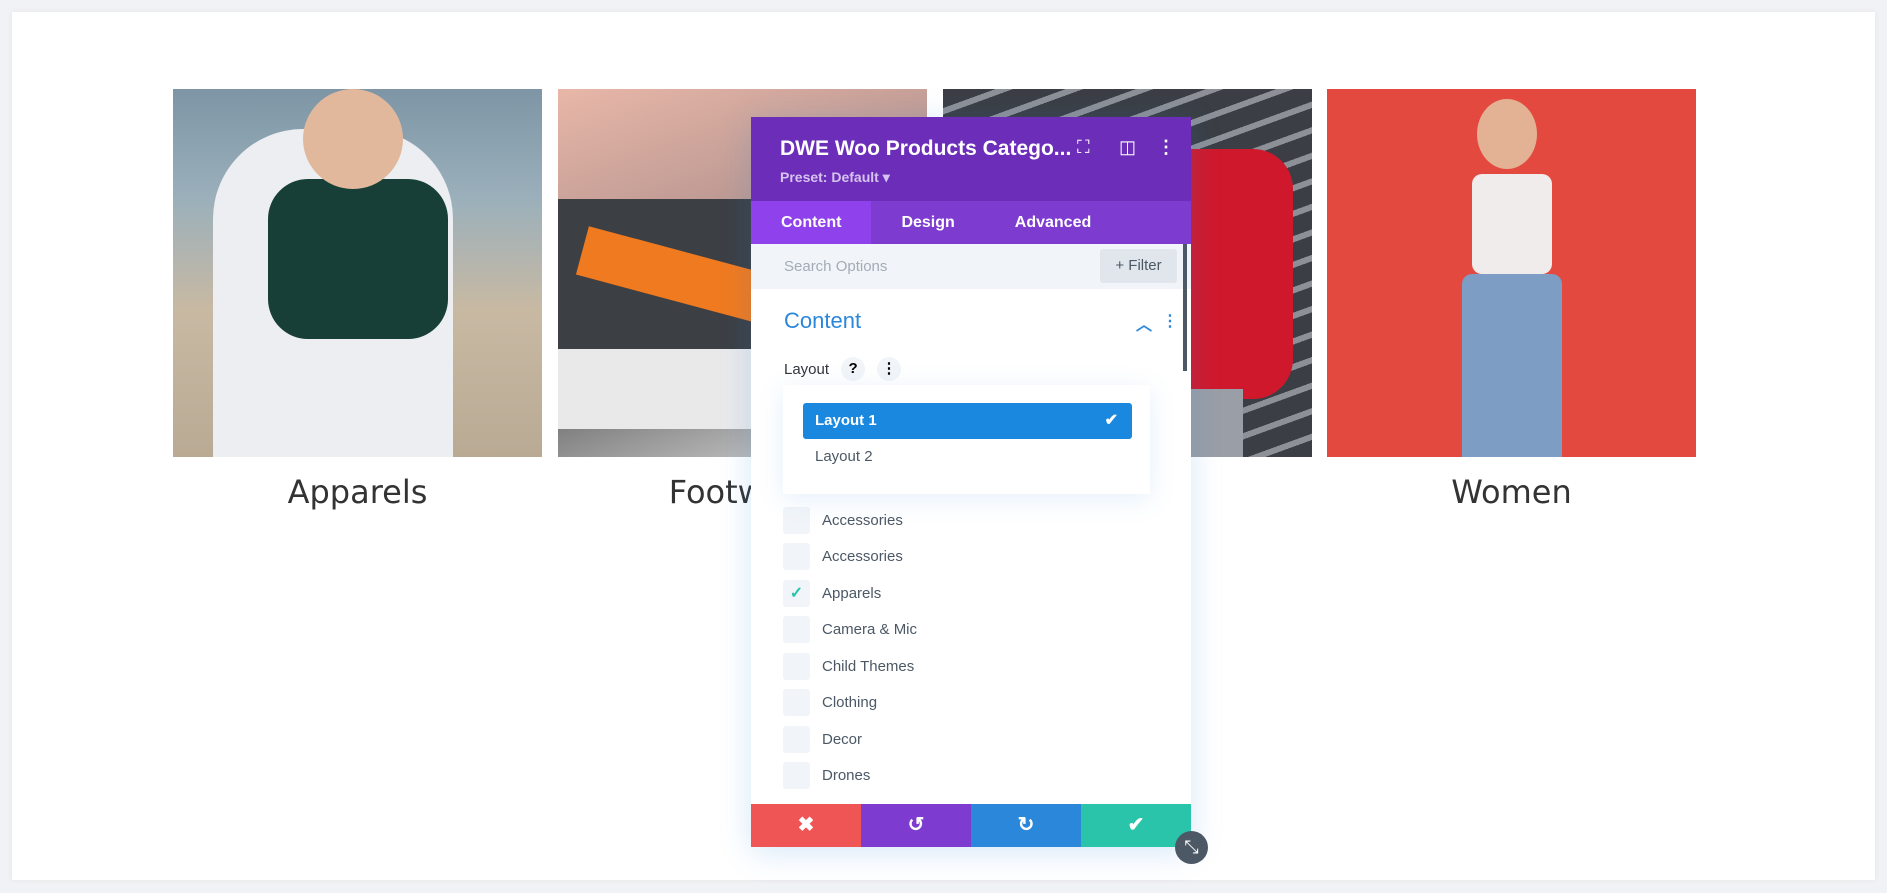 The image size is (1887, 893). Describe the element at coordinates (844, 456) in the screenshot. I see `option-label: Layout 2` at that location.